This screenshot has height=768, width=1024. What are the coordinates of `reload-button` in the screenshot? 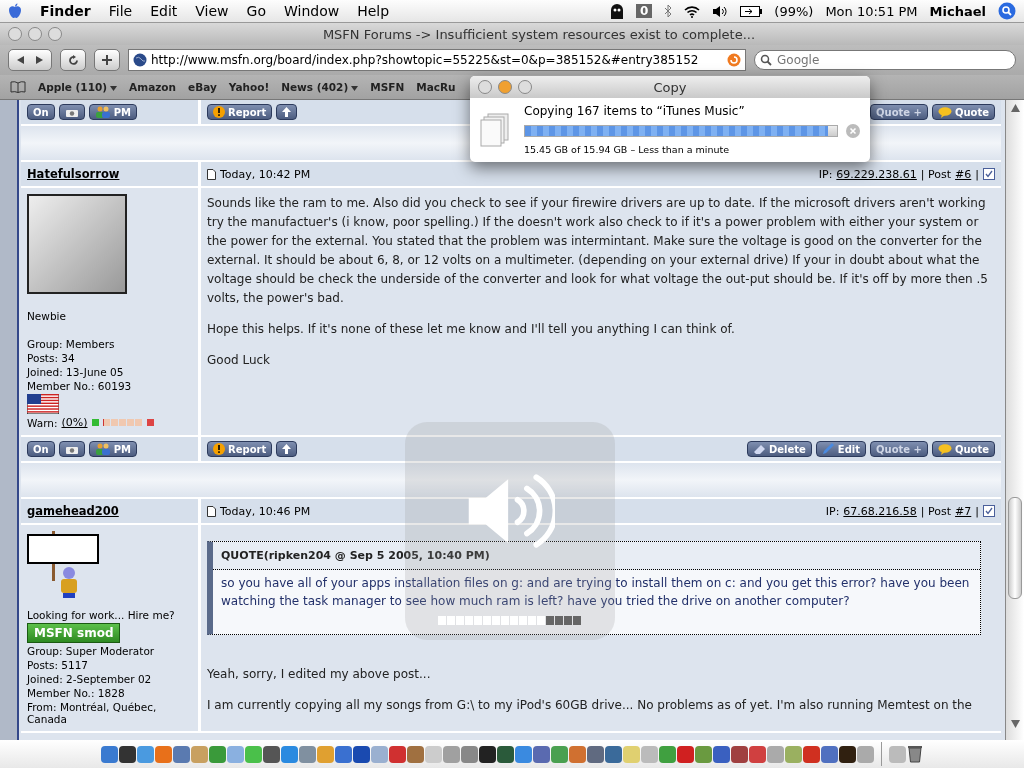 It's located at (73, 60).